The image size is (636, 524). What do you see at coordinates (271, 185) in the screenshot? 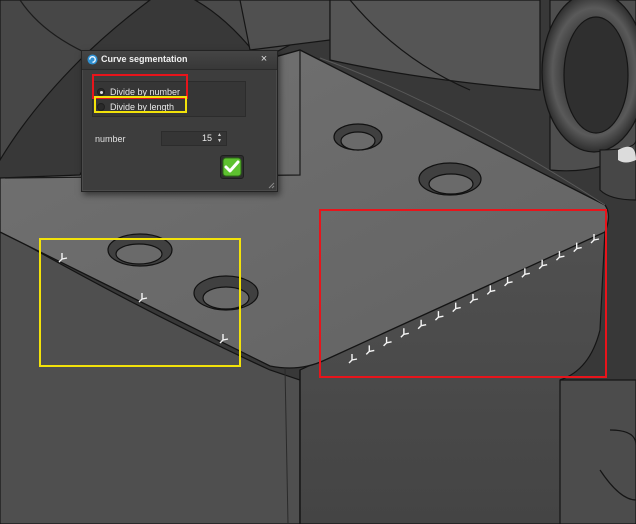
I see `resize-grip-icon` at bounding box center [271, 185].